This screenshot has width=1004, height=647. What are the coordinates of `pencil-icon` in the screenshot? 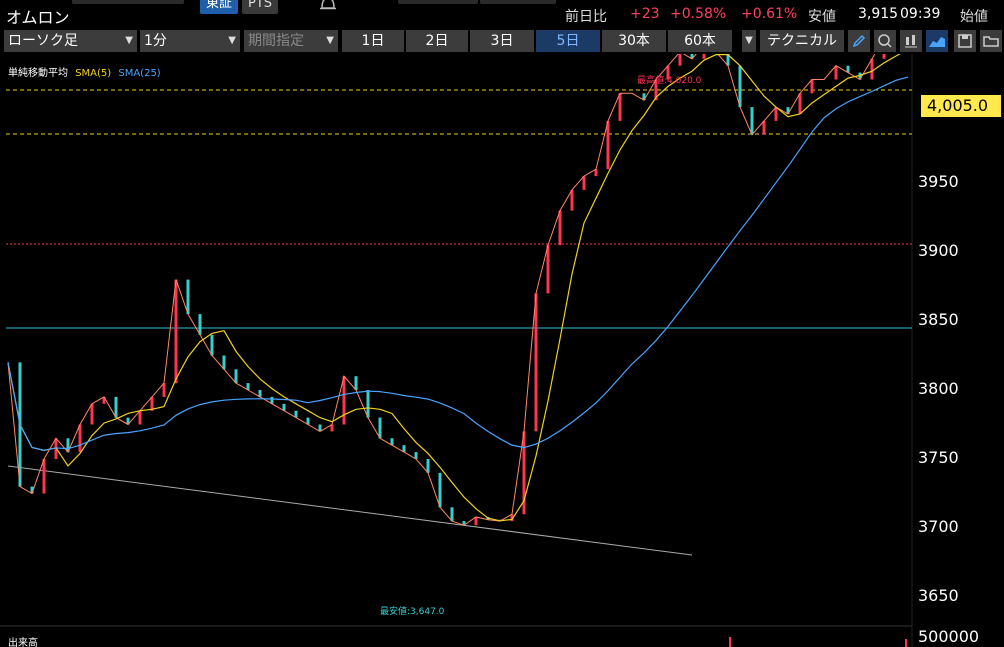 It's located at (859, 41).